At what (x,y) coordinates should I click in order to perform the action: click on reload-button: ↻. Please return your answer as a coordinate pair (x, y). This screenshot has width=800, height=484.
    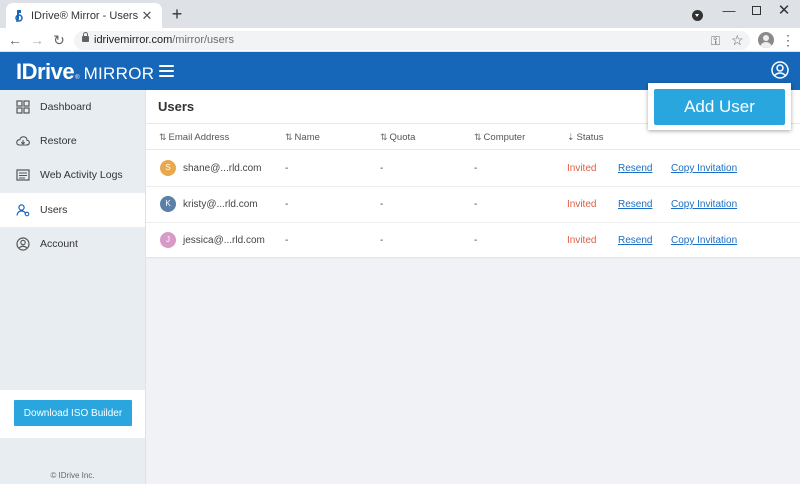
    Looking at the image, I should click on (59, 40).